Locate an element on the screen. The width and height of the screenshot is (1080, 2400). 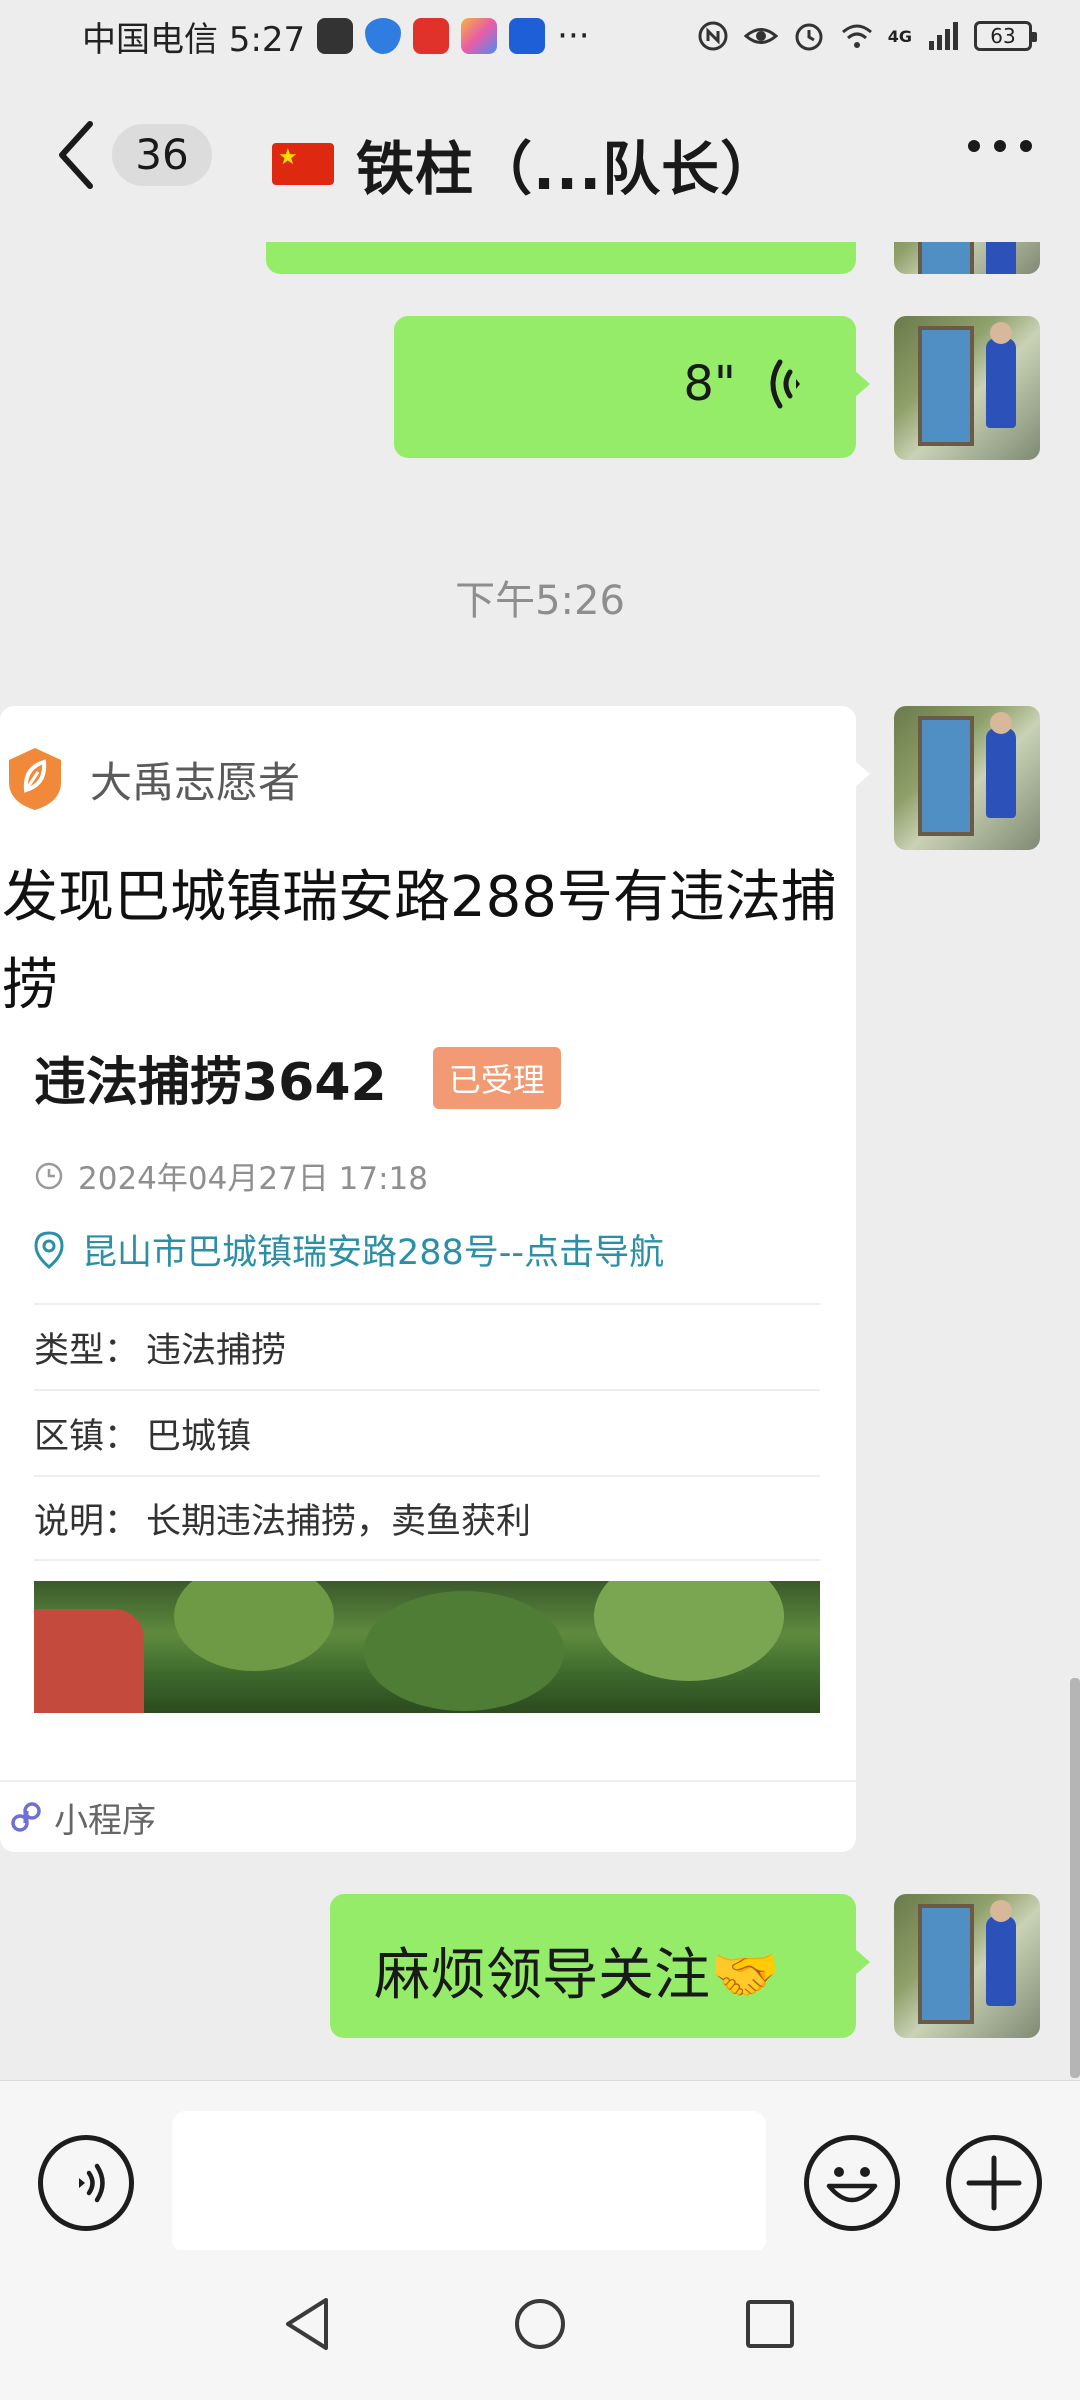
bulb-notification-icon is located at coordinates (527, 36).